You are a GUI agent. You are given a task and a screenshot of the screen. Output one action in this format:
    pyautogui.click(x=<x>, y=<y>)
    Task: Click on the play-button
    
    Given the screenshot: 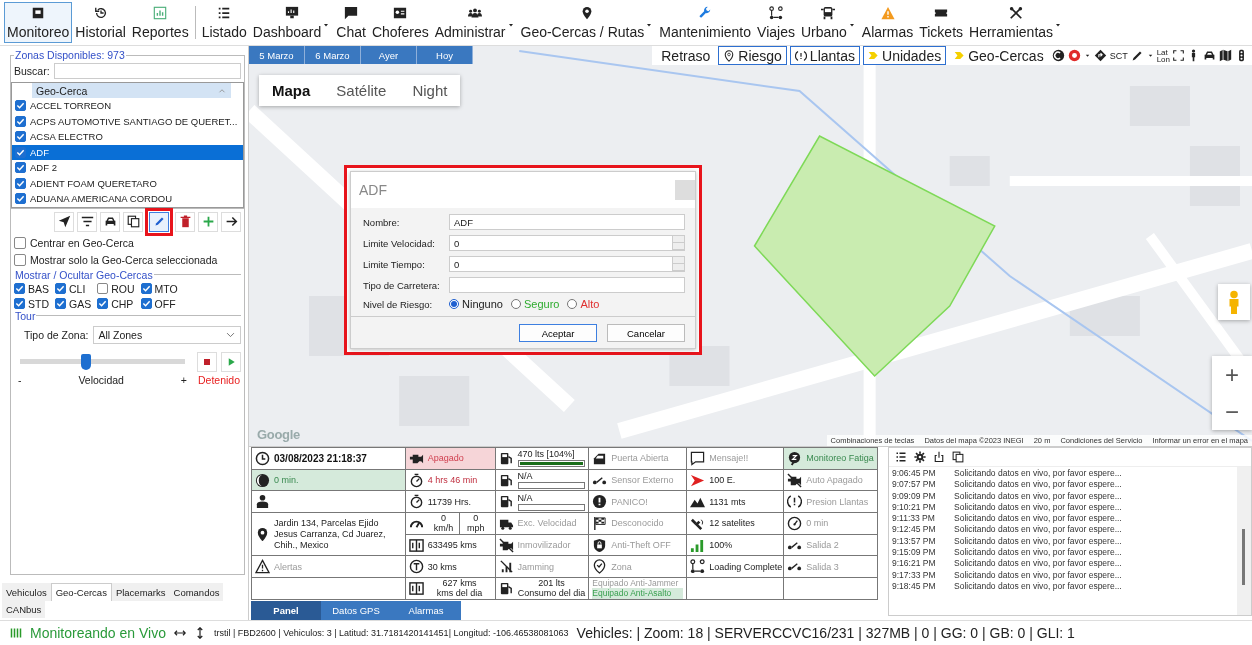 What is the action you would take?
    pyautogui.click(x=231, y=361)
    